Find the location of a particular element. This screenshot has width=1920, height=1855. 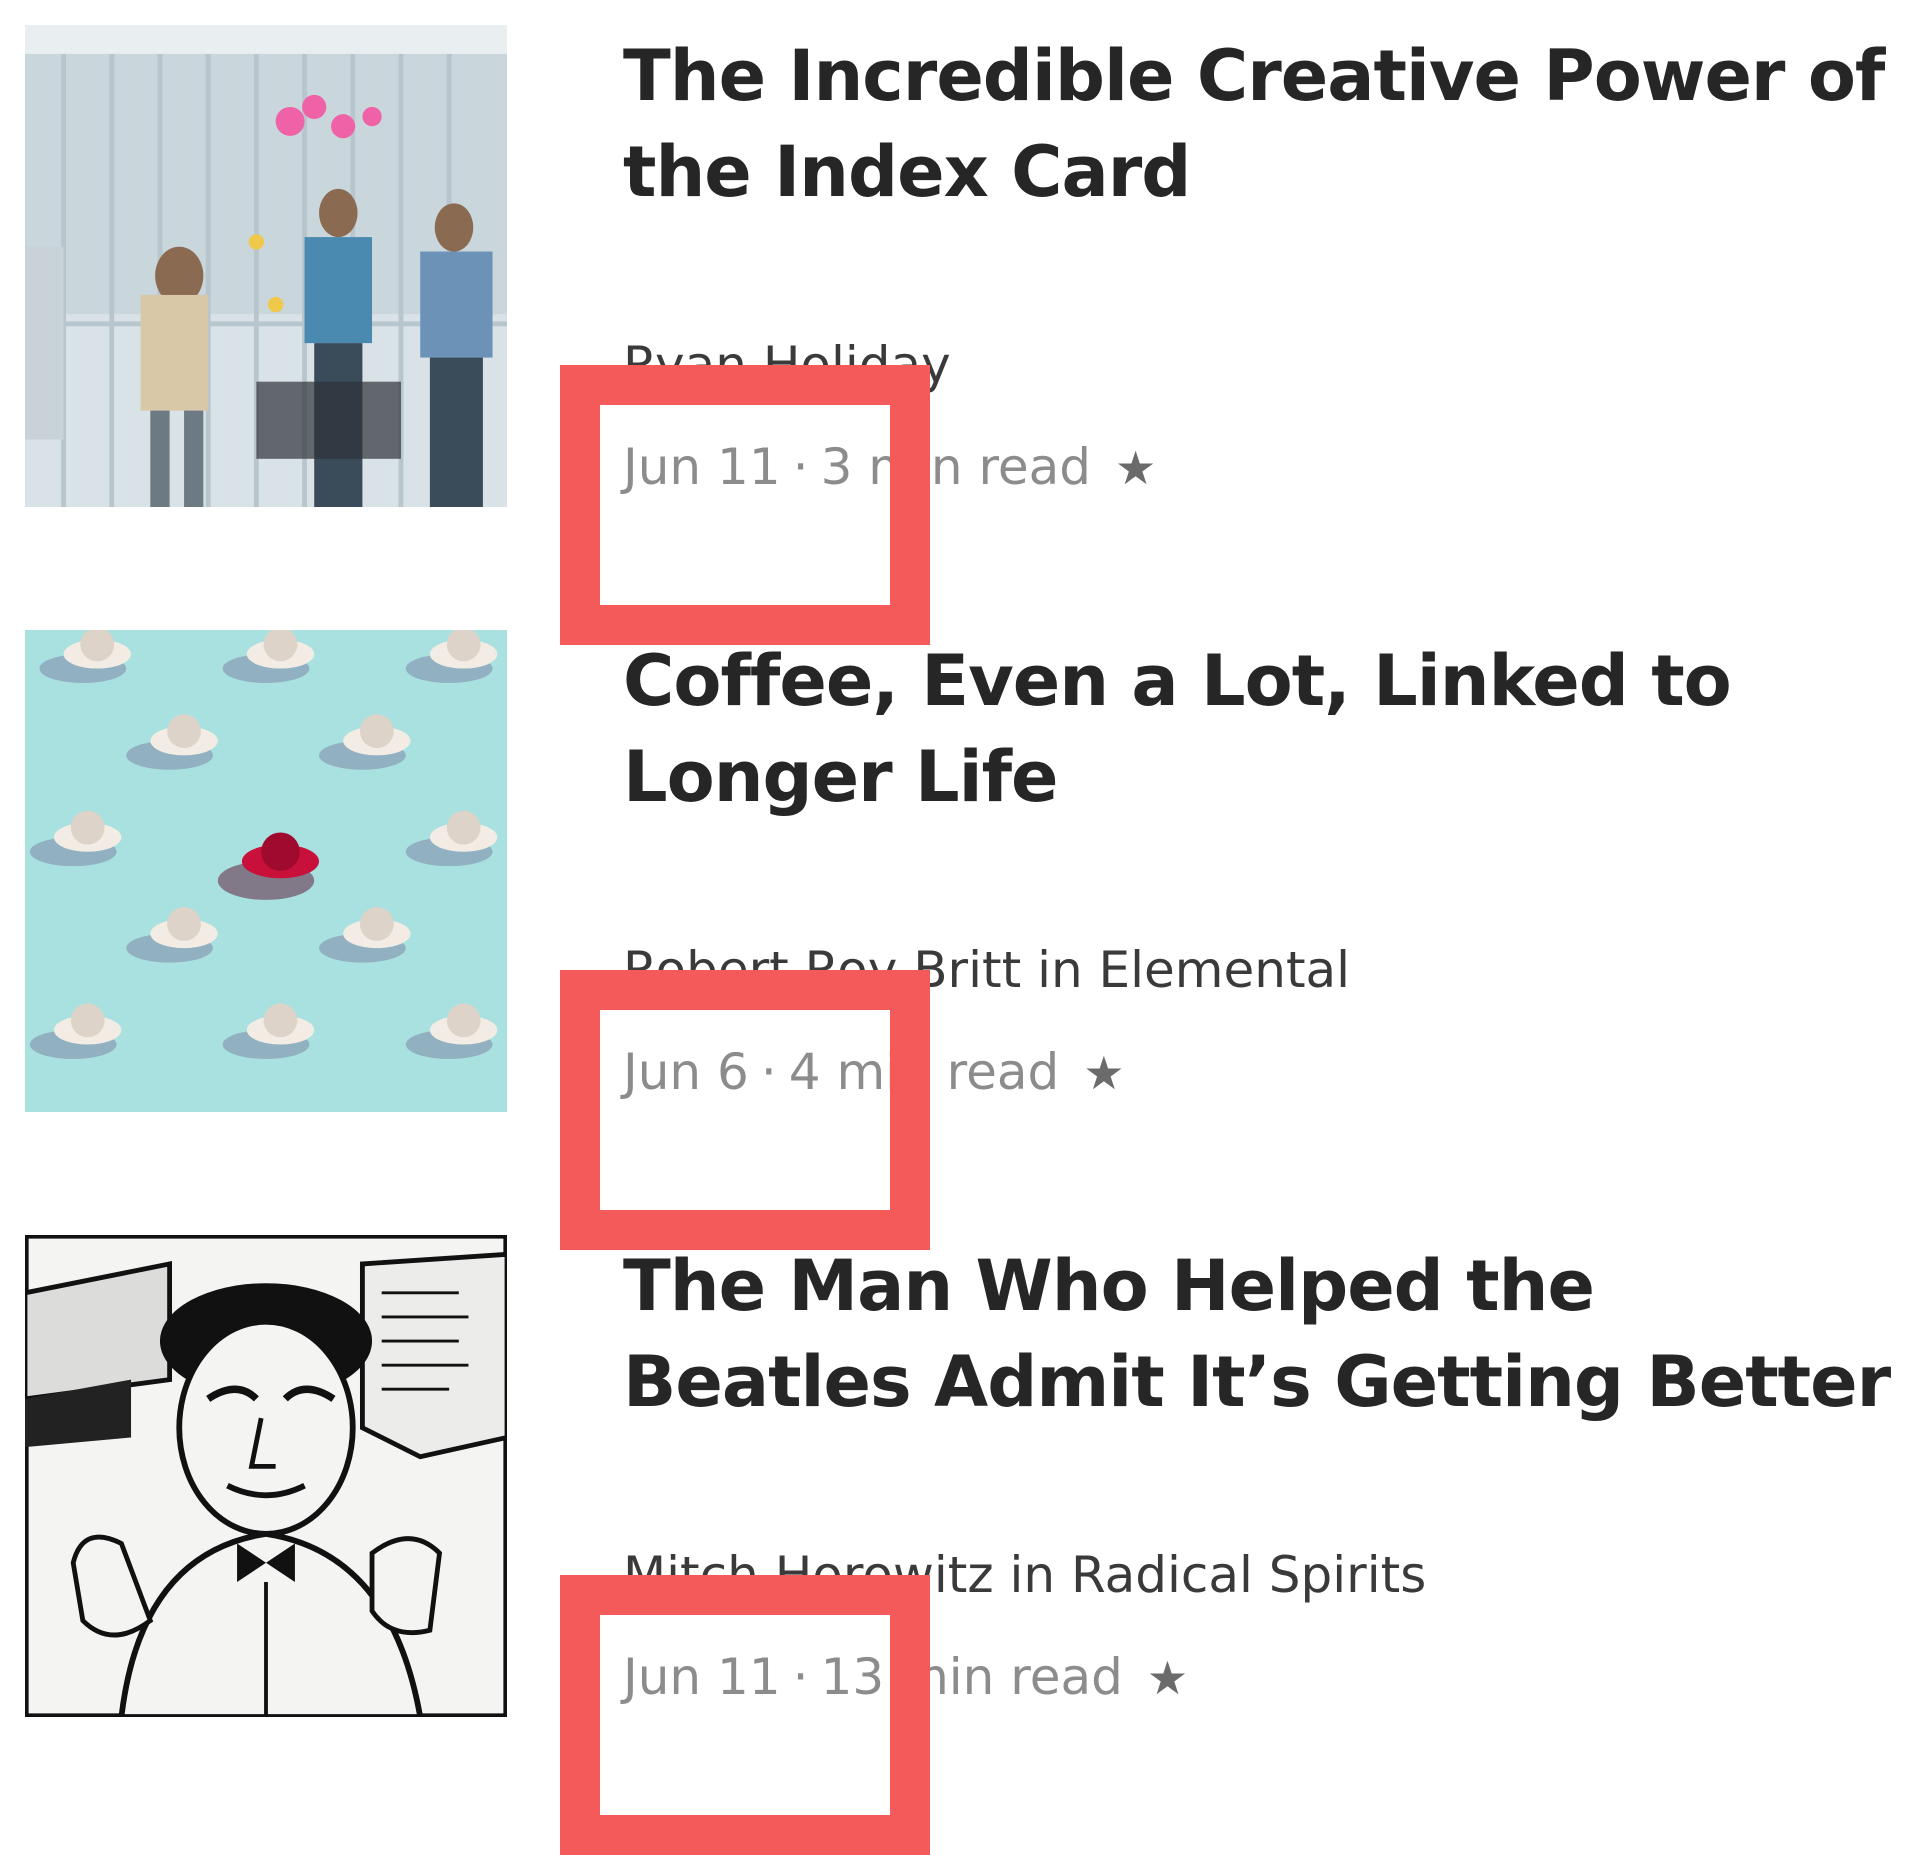

article-author: Robert Roy Britt in Elemental is located at coordinates (986, 970).